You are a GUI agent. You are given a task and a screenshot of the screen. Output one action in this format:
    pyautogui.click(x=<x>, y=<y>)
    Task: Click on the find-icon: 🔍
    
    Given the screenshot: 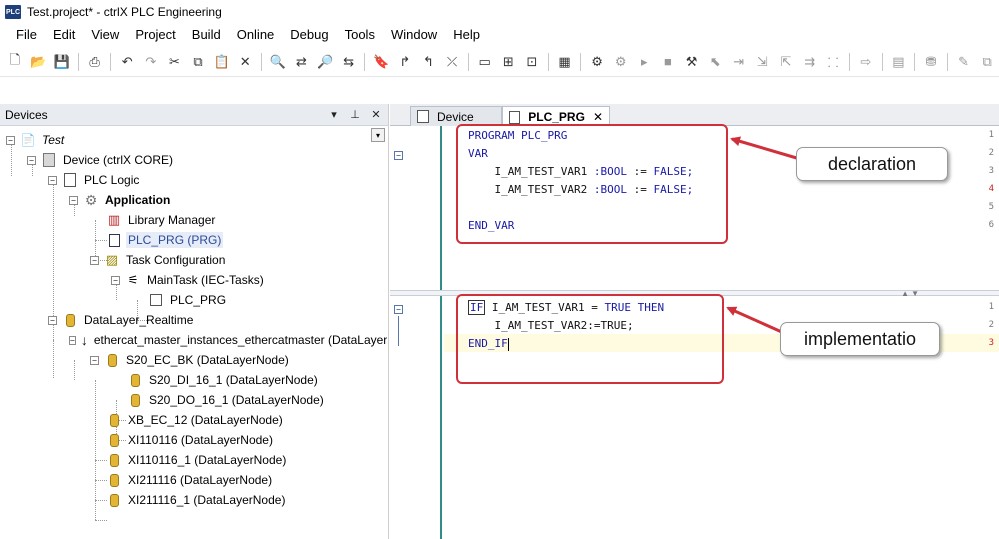 What is the action you would take?
    pyautogui.click(x=278, y=62)
    